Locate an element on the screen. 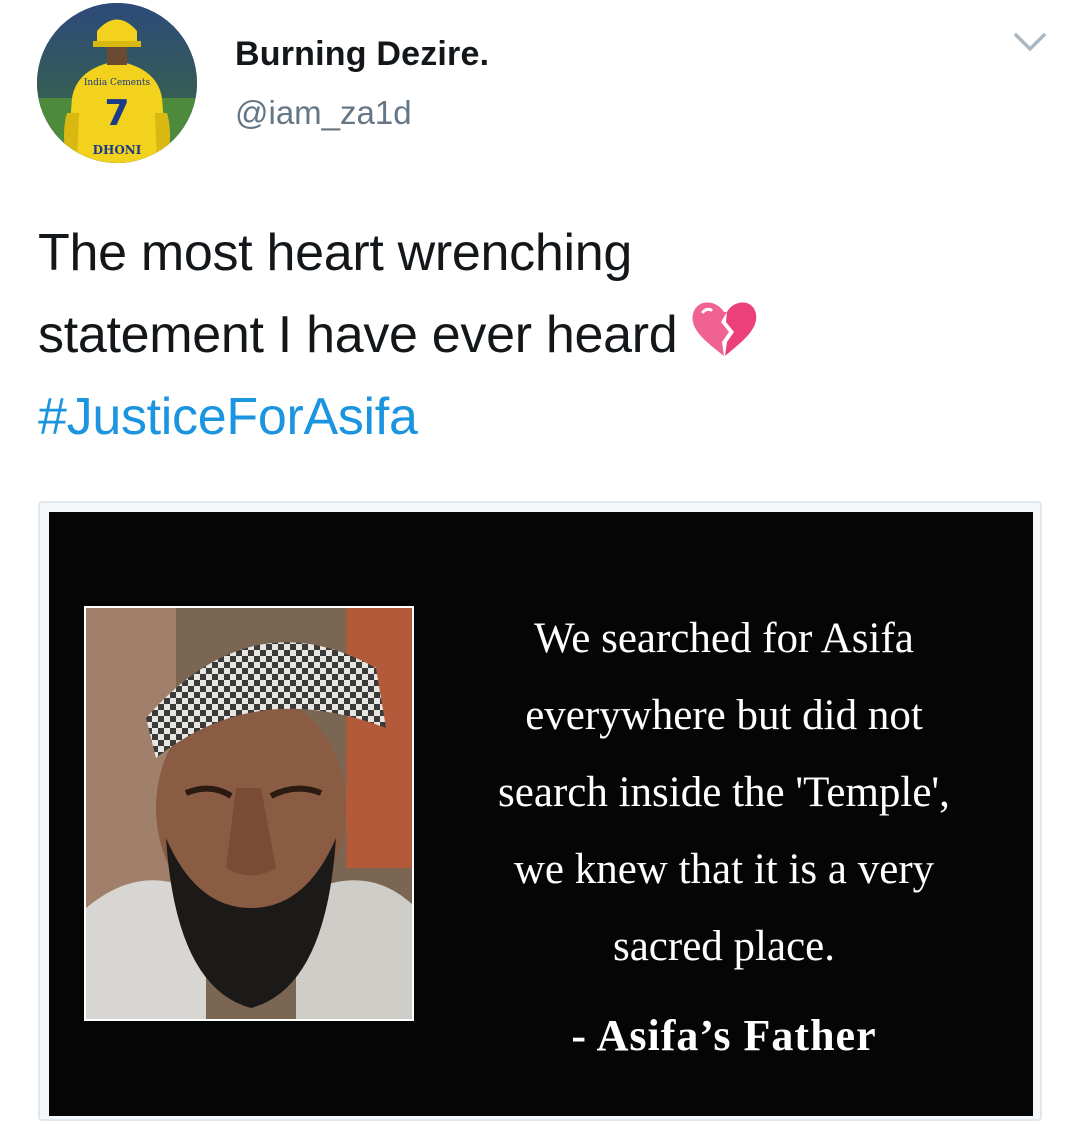  avatar-jersey-number: 7 is located at coordinates (116, 113).